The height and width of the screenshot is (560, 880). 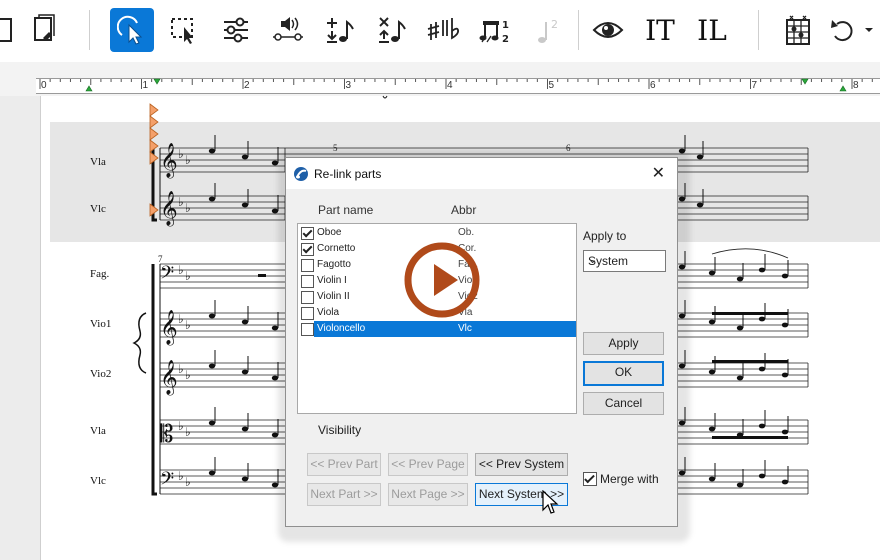 I want to click on prev-system-button: << Prev System, so click(x=521, y=464).